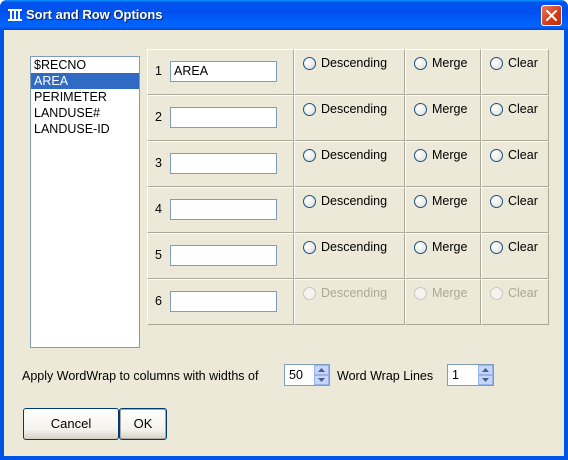  I want to click on list-item: AREA, so click(85, 81).